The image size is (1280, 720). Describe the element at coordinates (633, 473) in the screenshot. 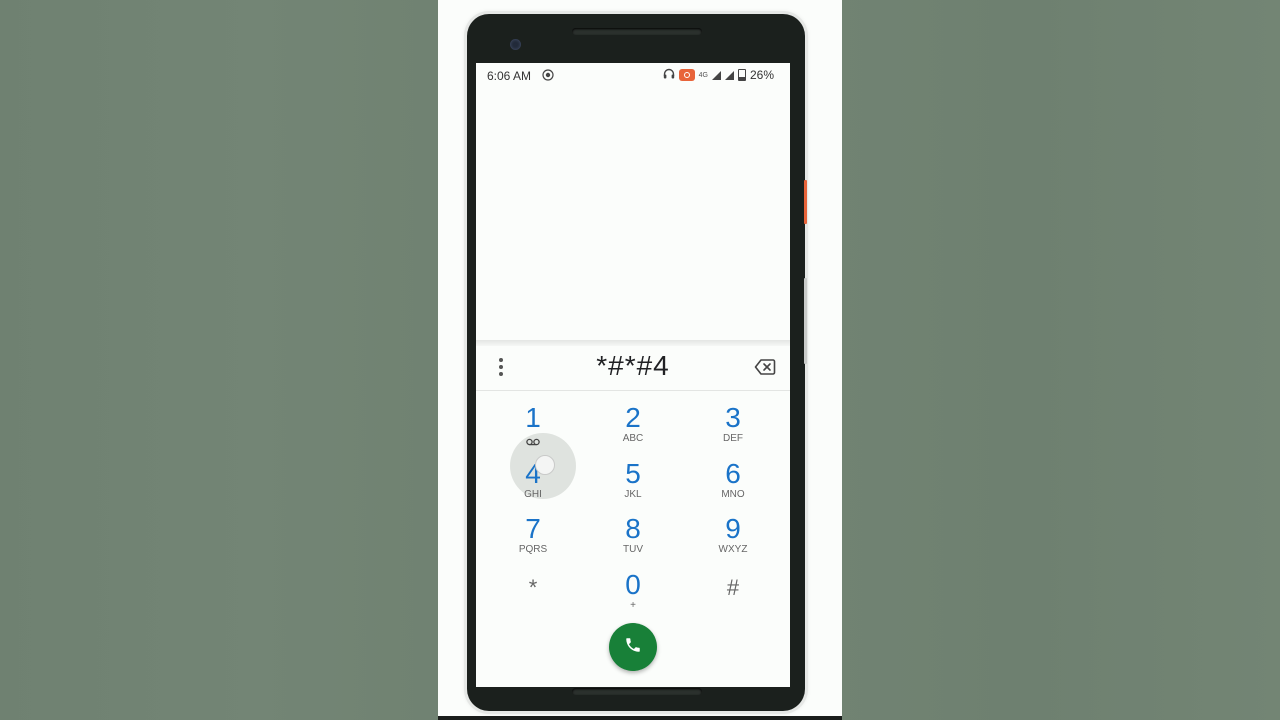

I see `key-digit: 5` at that location.